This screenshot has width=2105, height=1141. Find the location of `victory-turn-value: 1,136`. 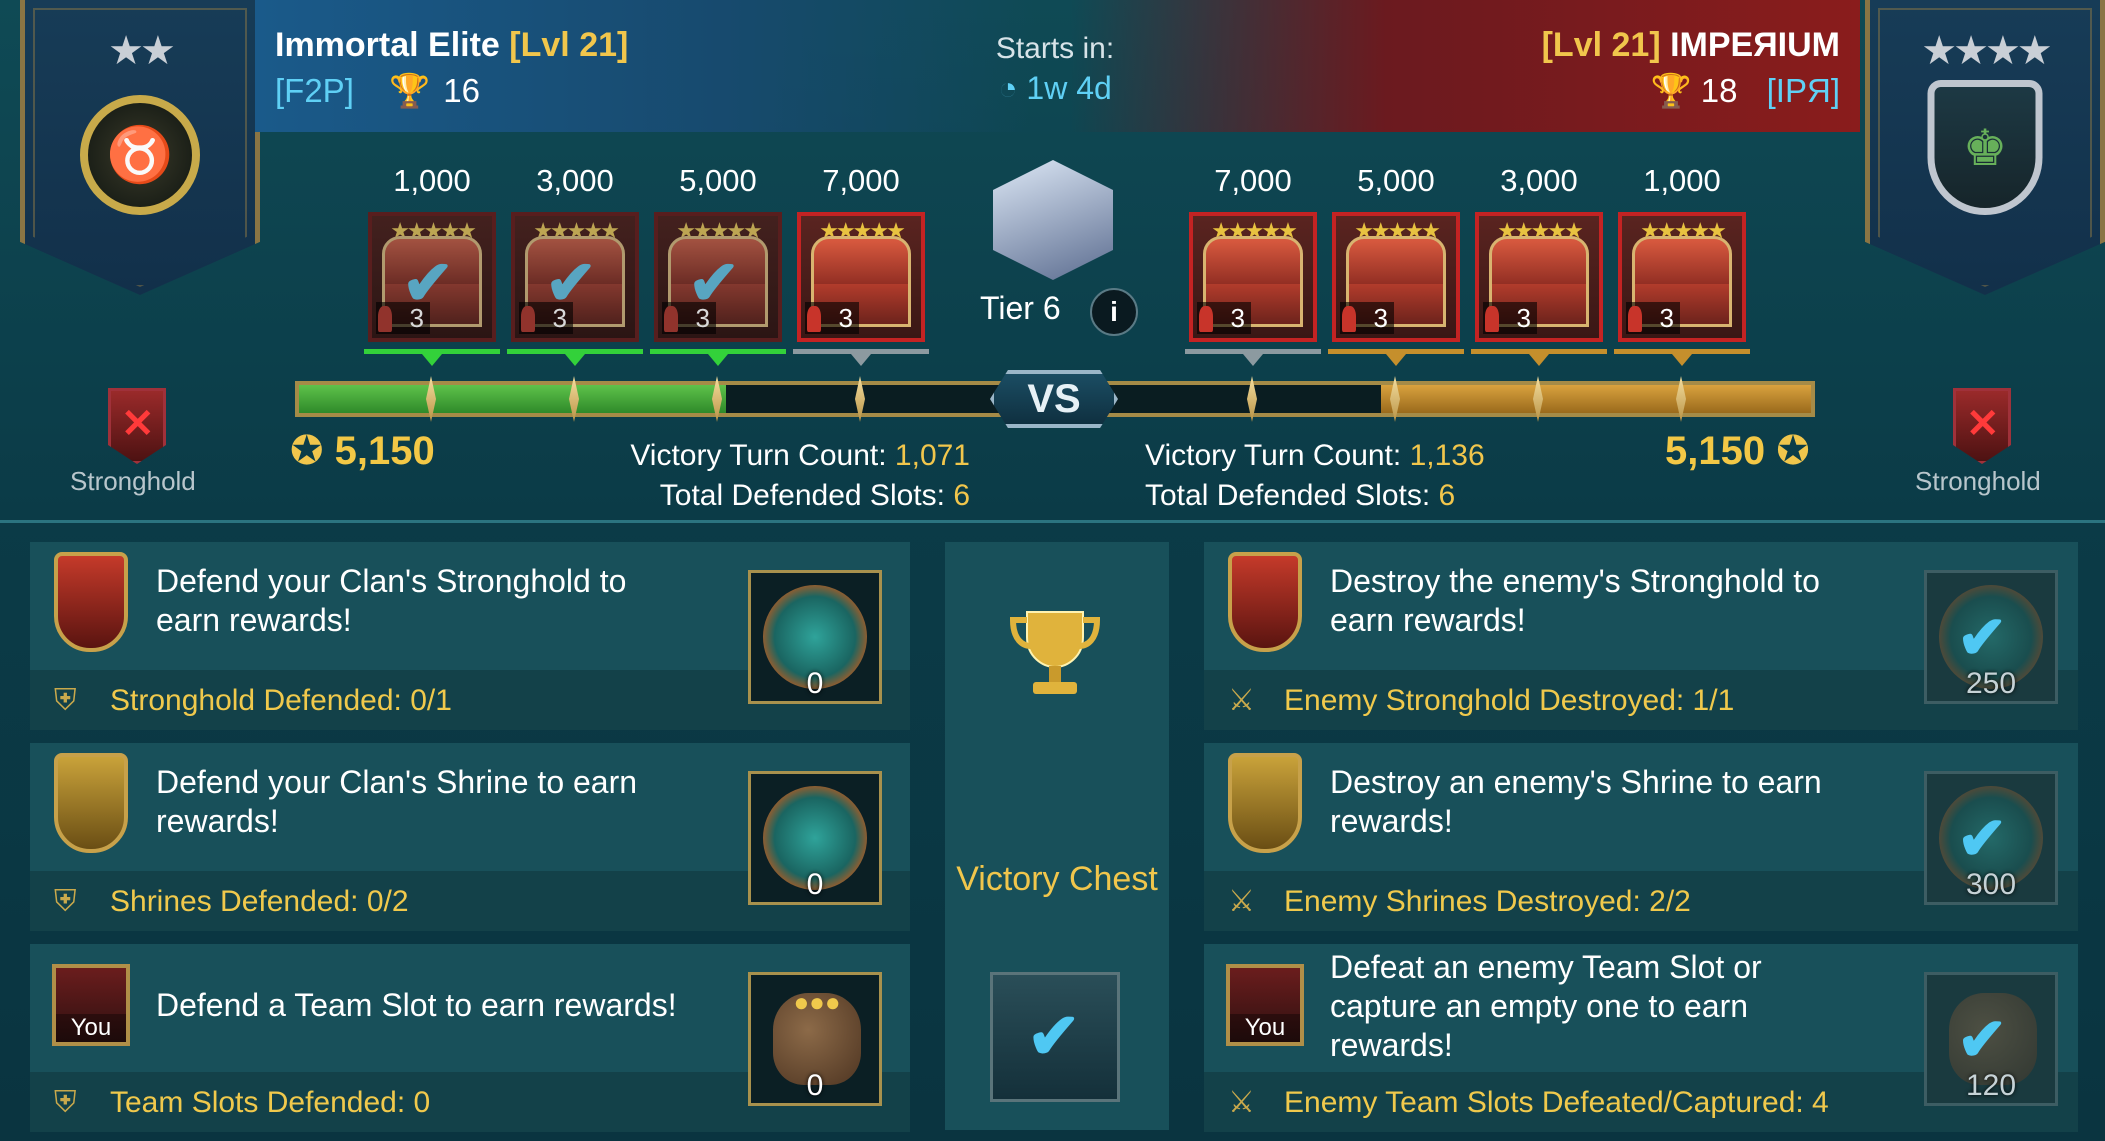

victory-turn-value: 1,136 is located at coordinates (1447, 455).